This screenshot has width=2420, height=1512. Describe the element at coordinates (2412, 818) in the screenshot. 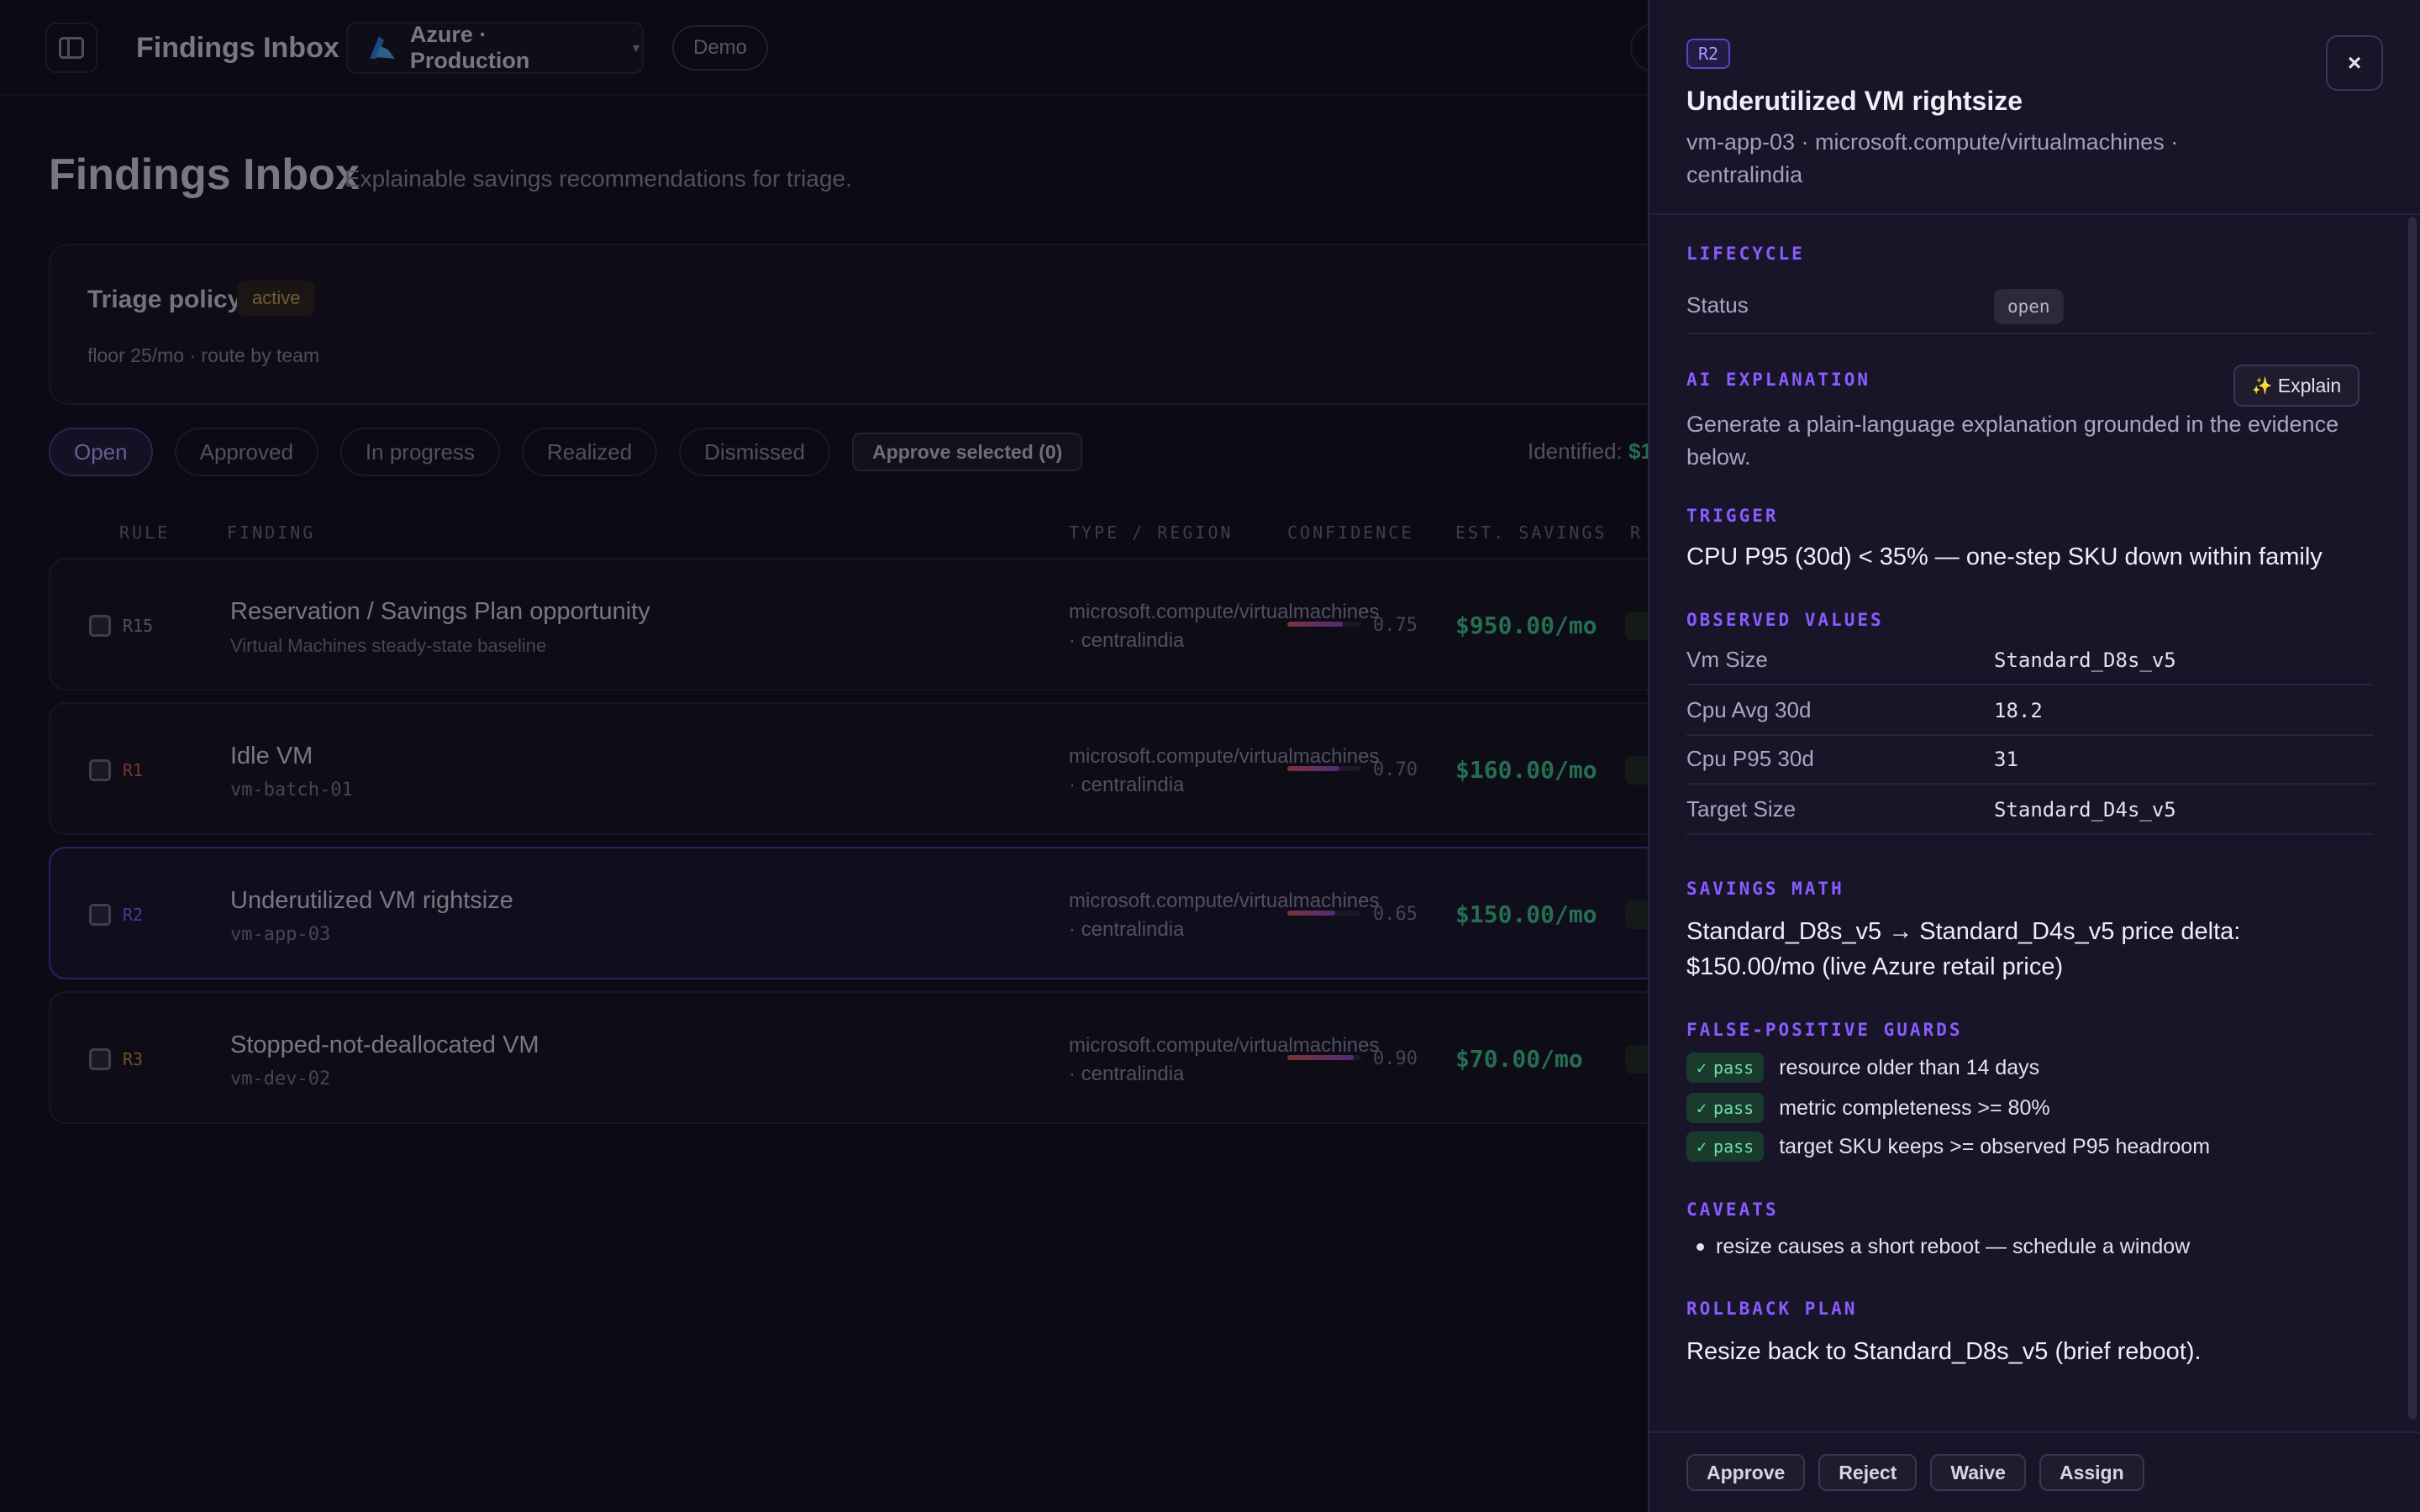

I see `drawer-scrollbar` at that location.